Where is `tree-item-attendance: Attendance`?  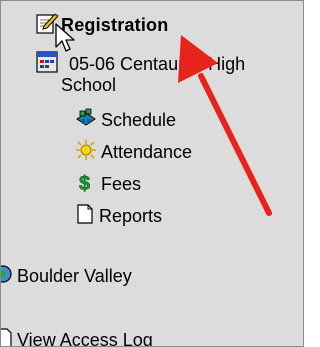 tree-item-attendance: Attendance is located at coordinates (133, 152).